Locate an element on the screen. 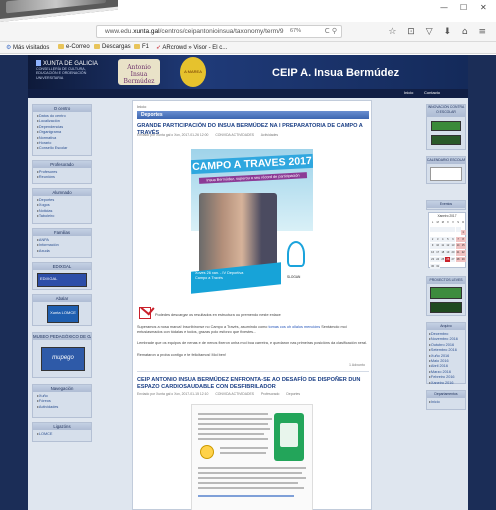  box-title: EDIXGAL is located at coordinates (62, 266).